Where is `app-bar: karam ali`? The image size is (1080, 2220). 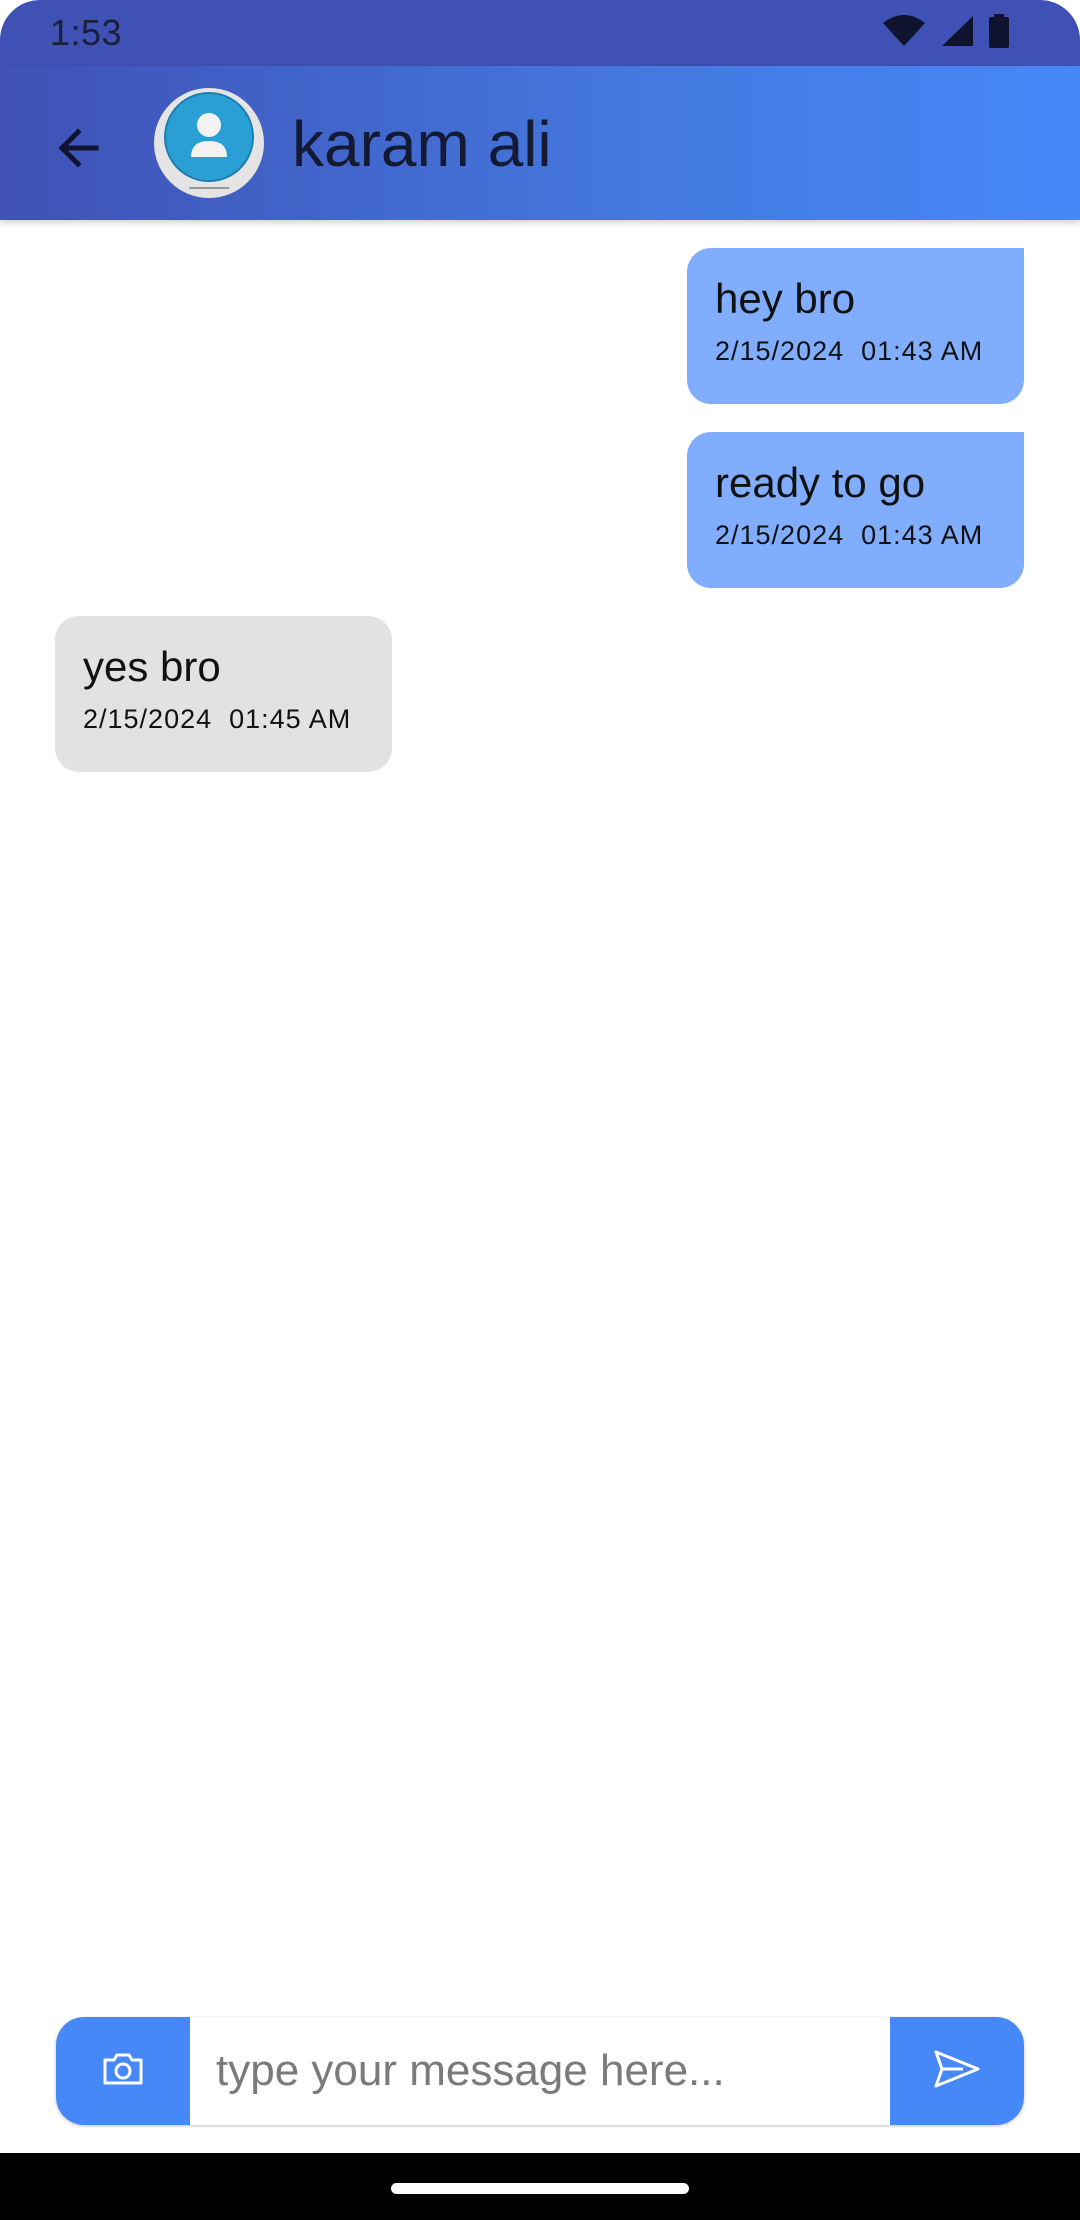
app-bar: karam ali is located at coordinates (540, 143).